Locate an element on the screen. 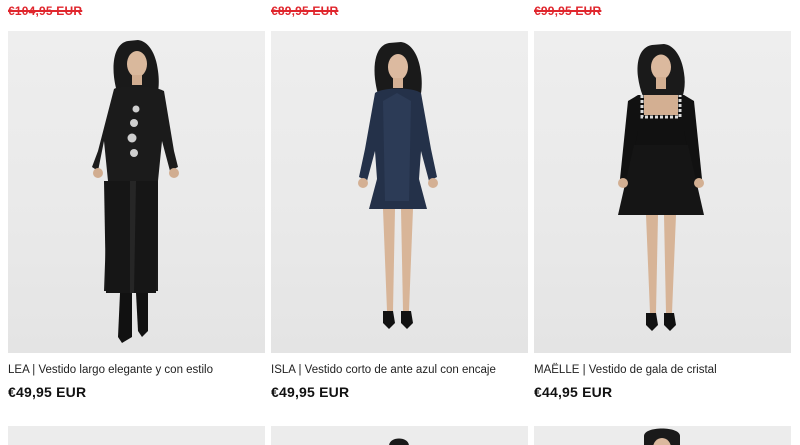 This screenshot has height=445, width=800. product-price-isla: €49,95 EUR is located at coordinates (310, 392).